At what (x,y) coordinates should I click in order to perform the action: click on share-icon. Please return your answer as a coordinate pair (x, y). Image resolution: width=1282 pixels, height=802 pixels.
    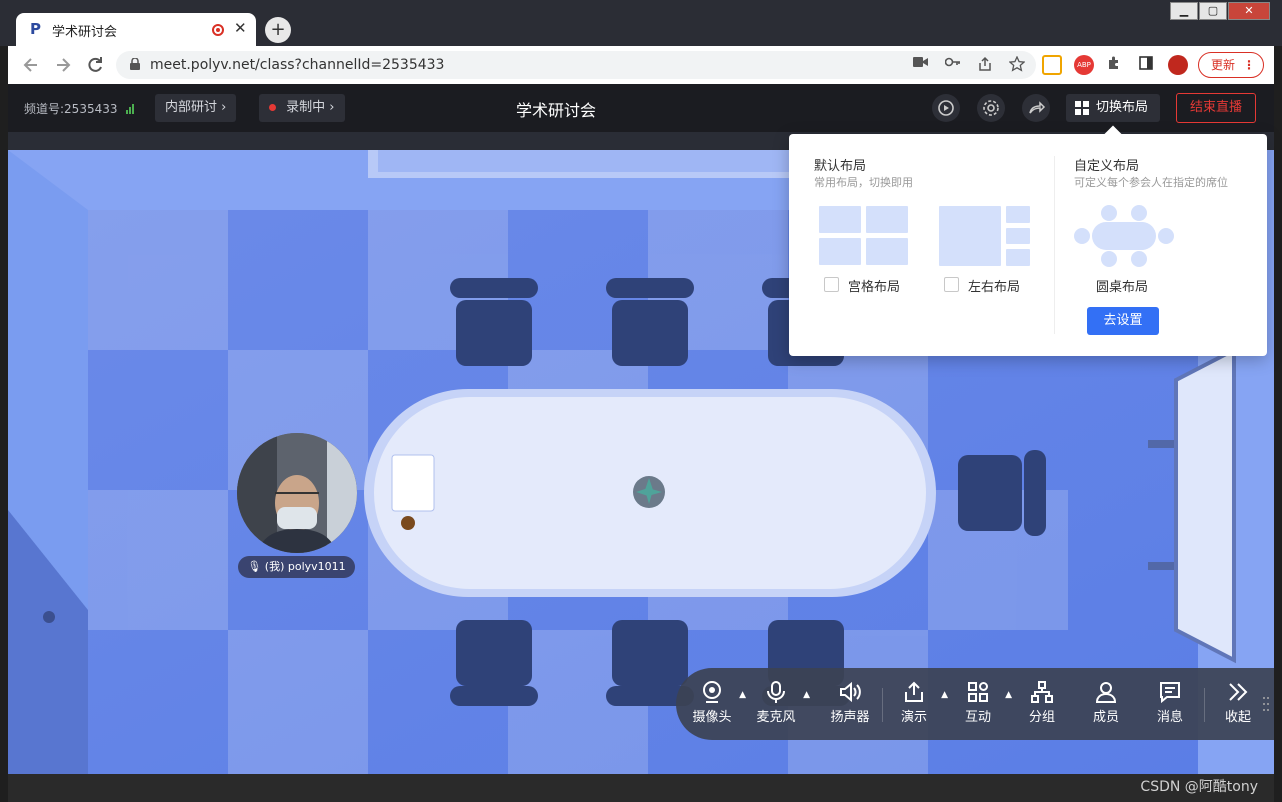
    Looking at the image, I should click on (914, 691).